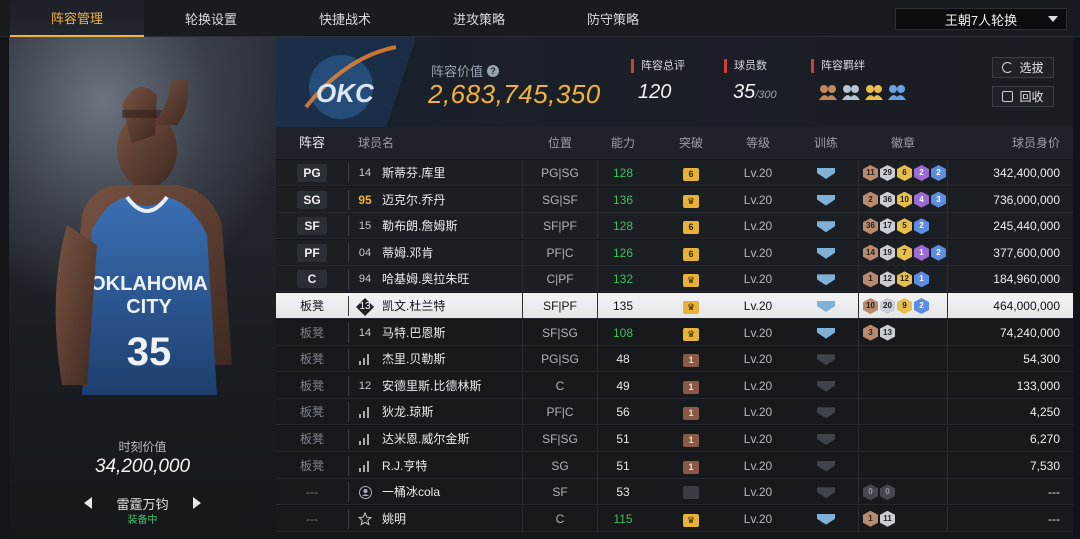 The image size is (1080, 539). I want to click on player-position: PF|C, so click(560, 252).